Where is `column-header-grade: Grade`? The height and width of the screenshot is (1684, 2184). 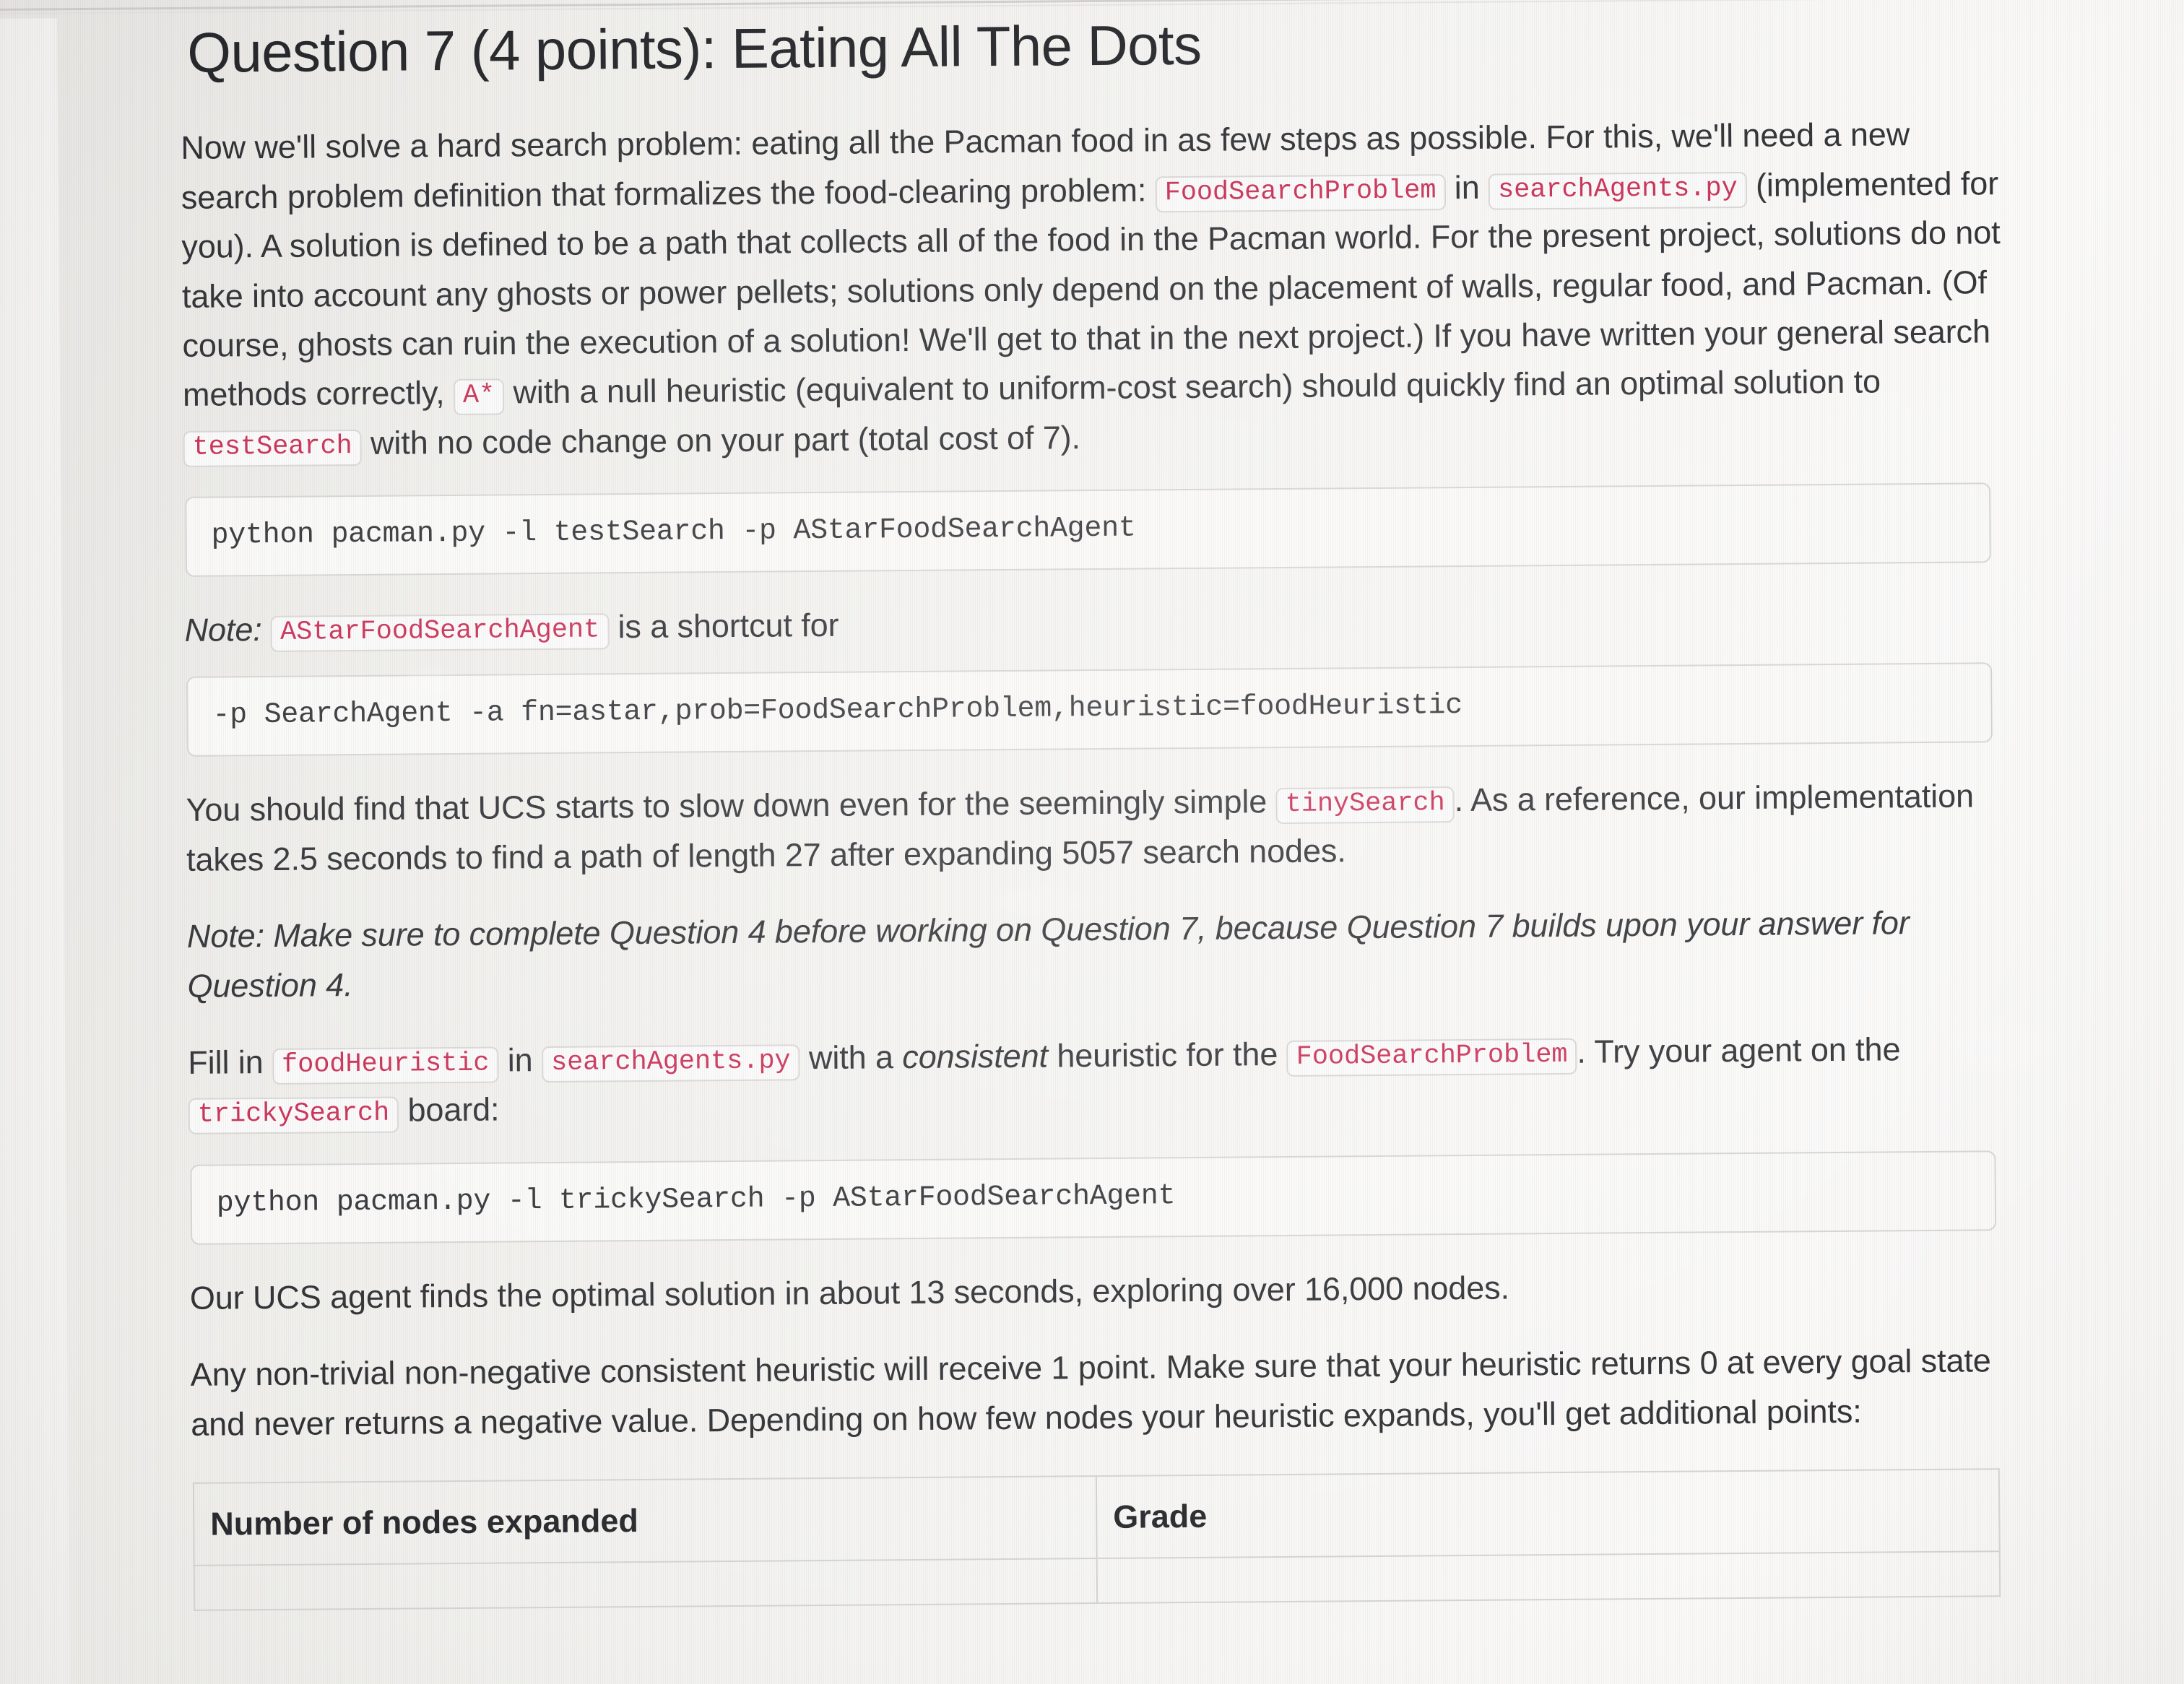
column-header-grade: Grade is located at coordinates (1548, 1514).